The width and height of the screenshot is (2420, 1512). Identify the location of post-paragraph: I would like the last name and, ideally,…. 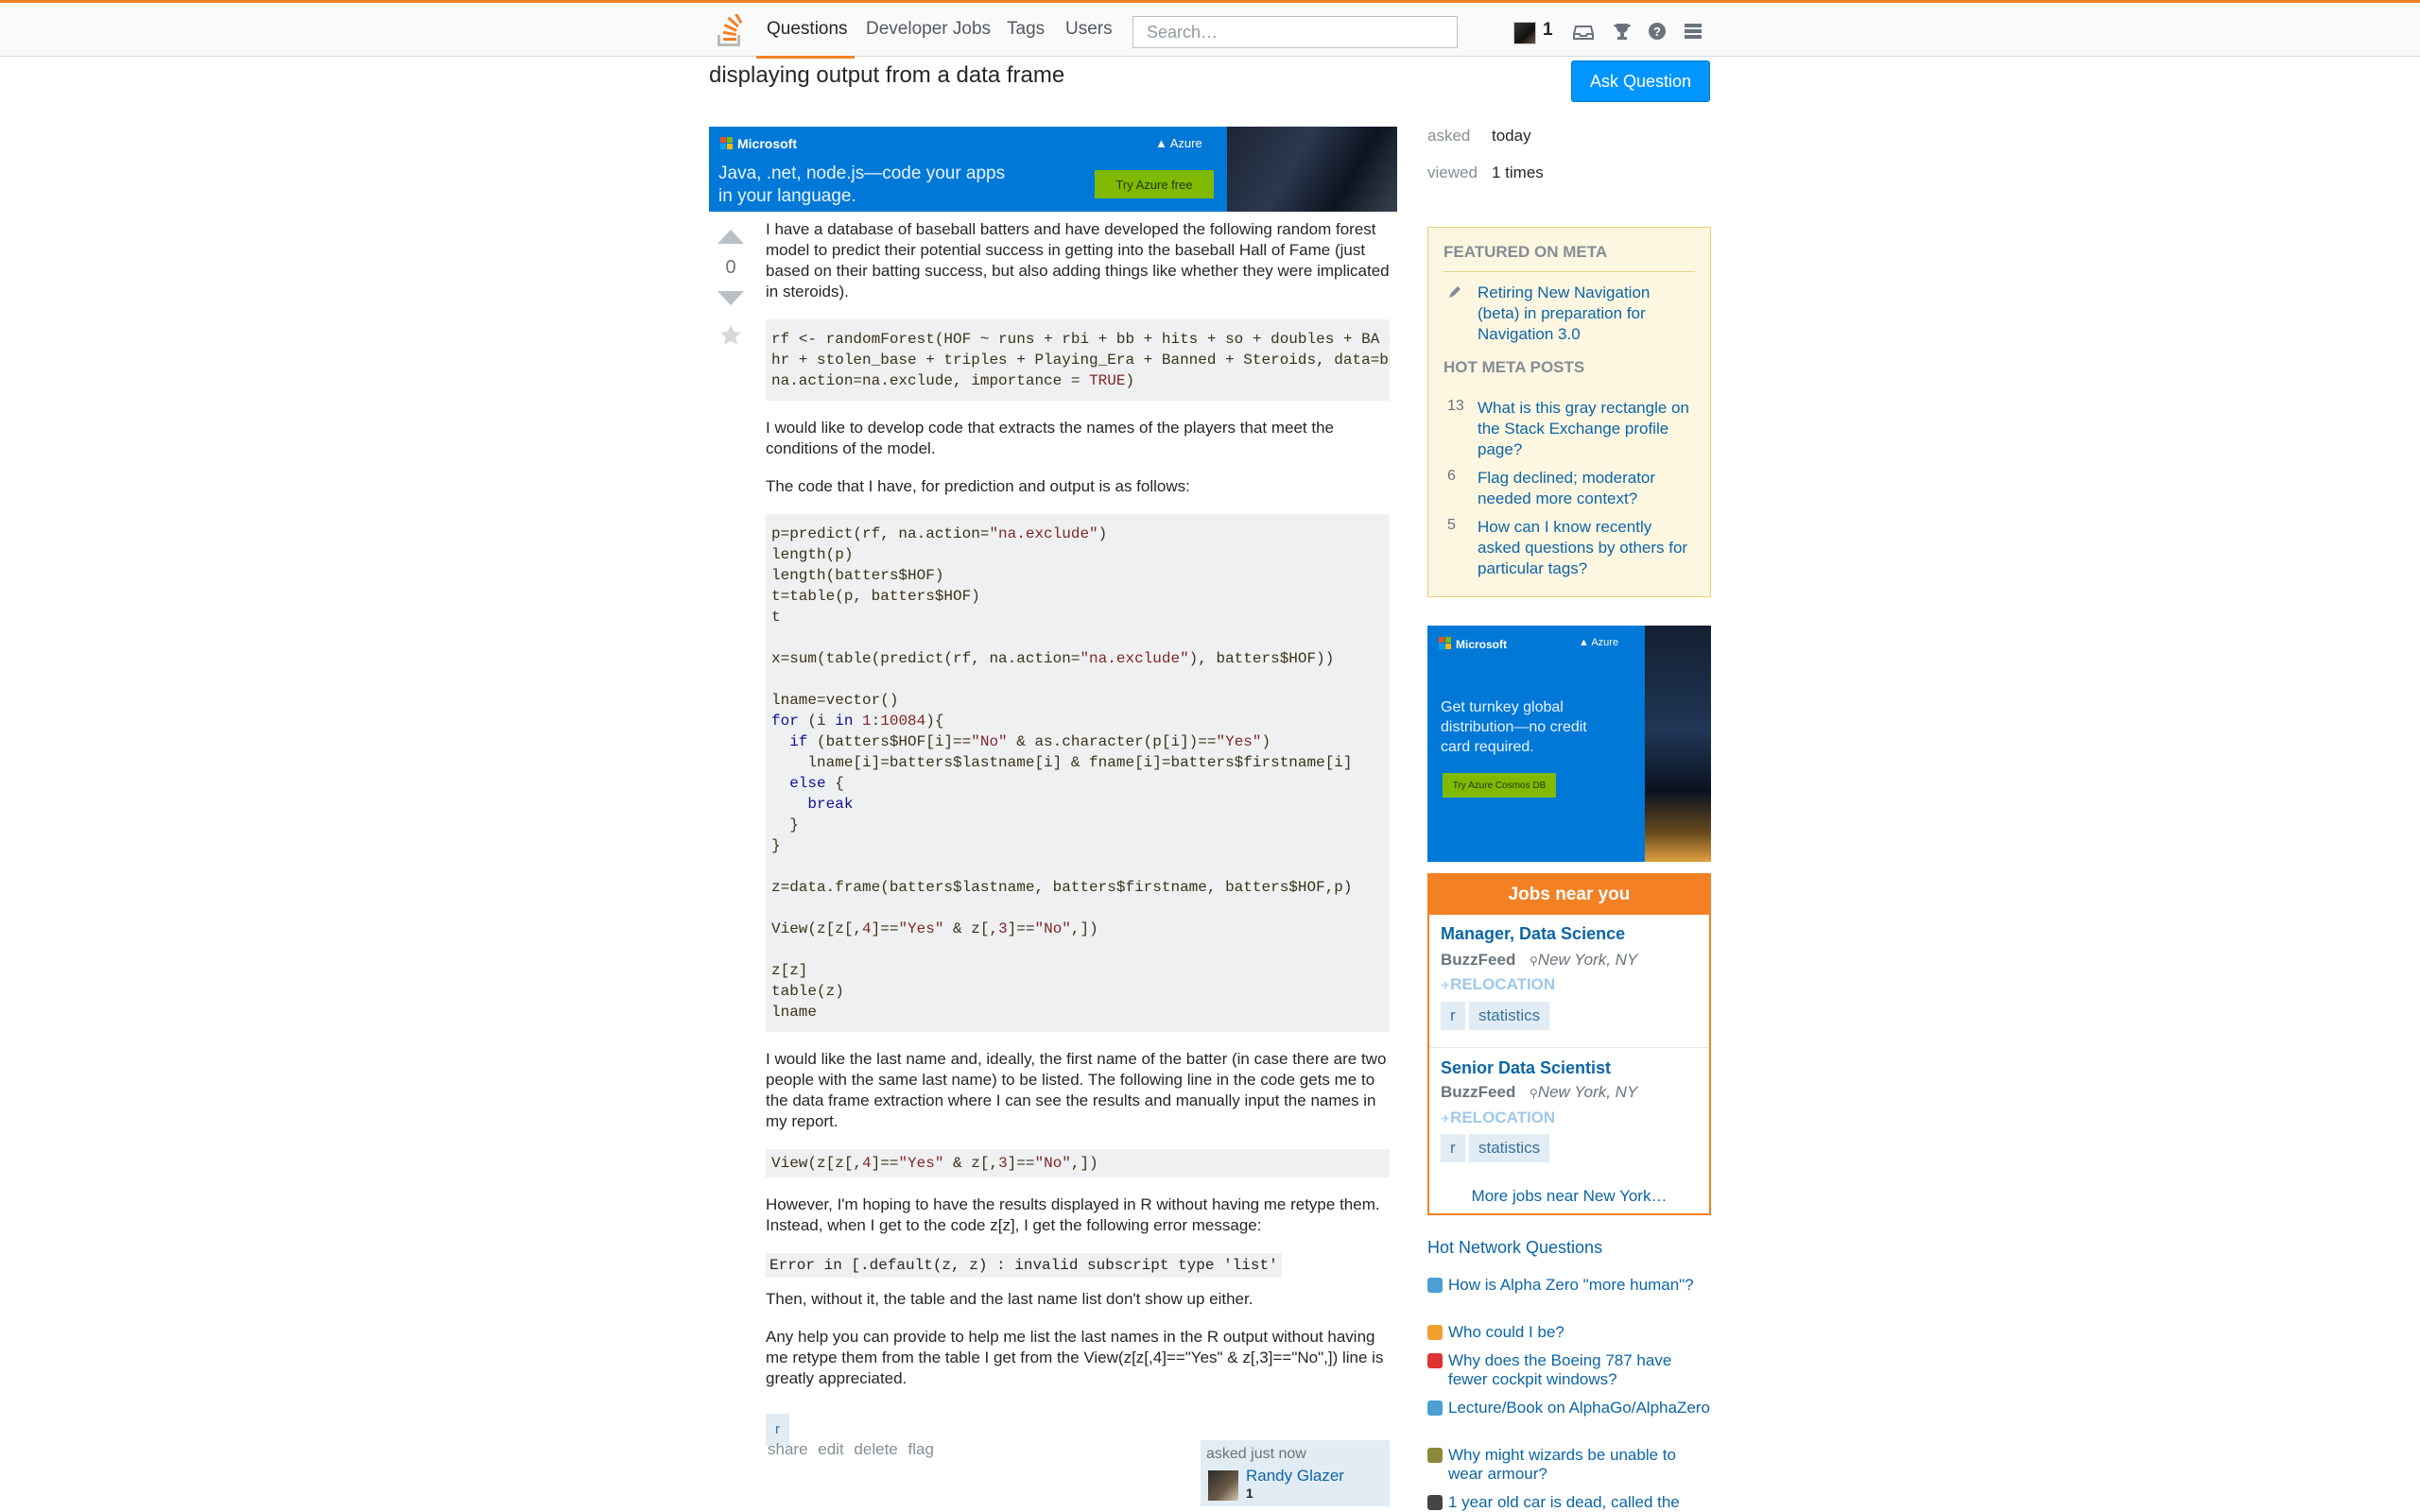
(1076, 1090).